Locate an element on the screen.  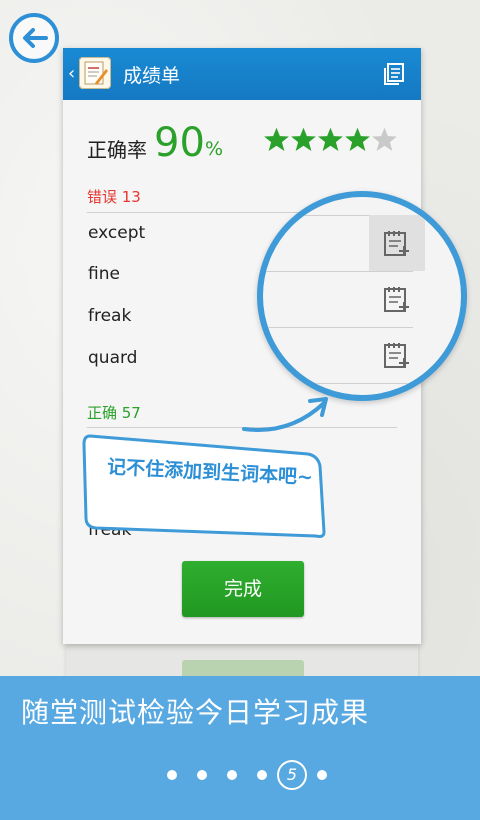
correct-count-label: 正确 57 is located at coordinates (114, 413).